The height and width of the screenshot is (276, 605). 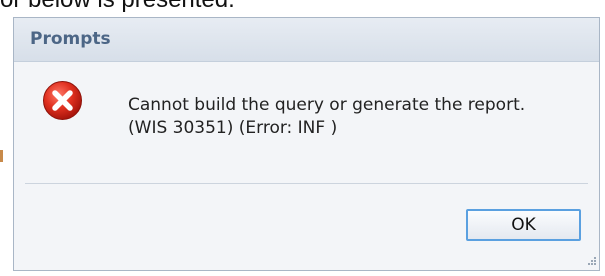 What do you see at coordinates (1, 156) in the screenshot?
I see `background-fragment` at bounding box center [1, 156].